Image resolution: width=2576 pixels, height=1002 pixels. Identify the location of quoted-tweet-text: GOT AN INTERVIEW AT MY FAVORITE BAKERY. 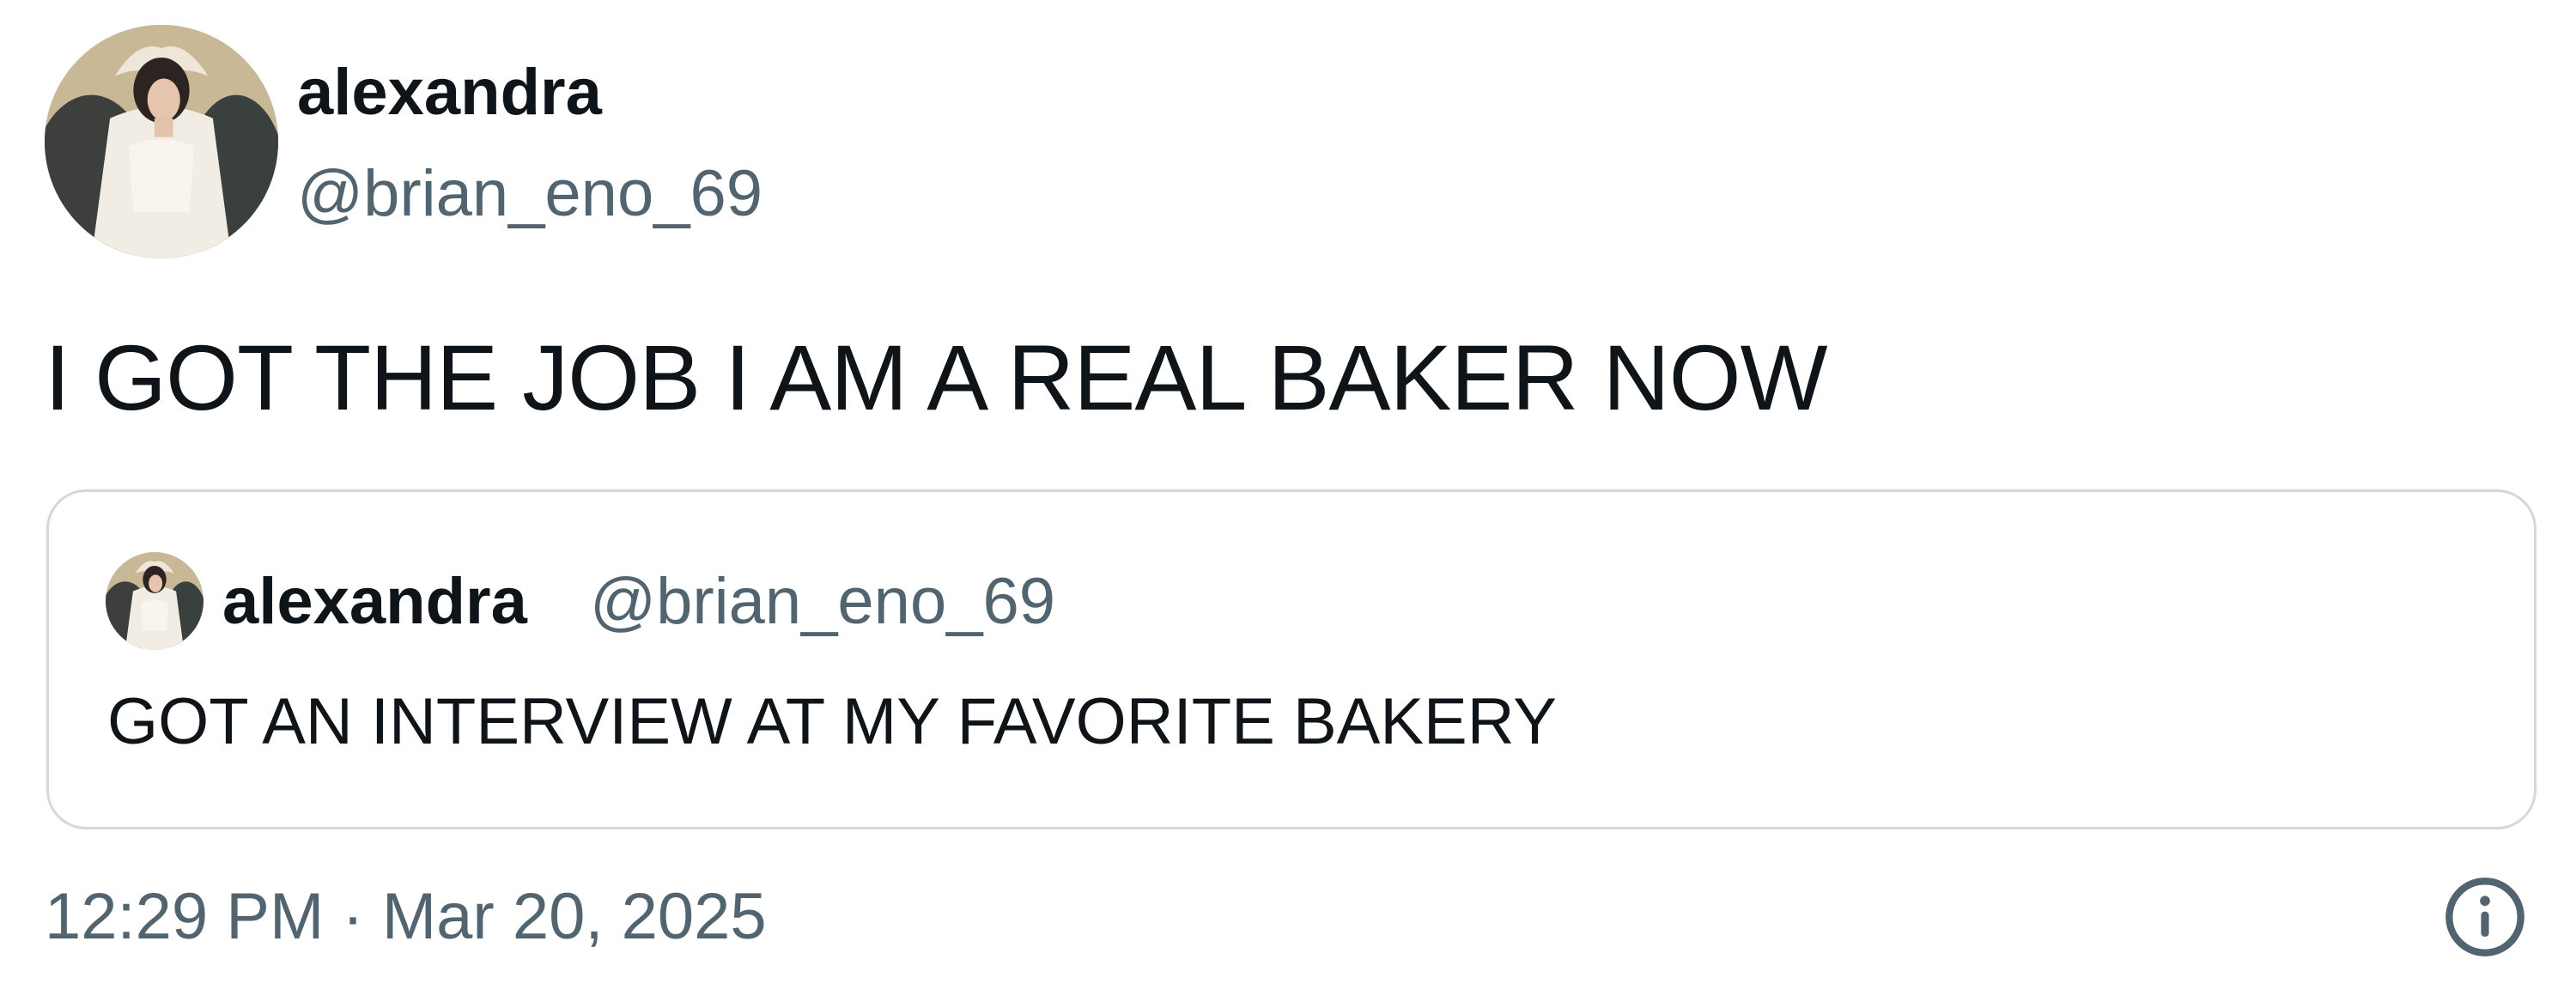
(832, 722).